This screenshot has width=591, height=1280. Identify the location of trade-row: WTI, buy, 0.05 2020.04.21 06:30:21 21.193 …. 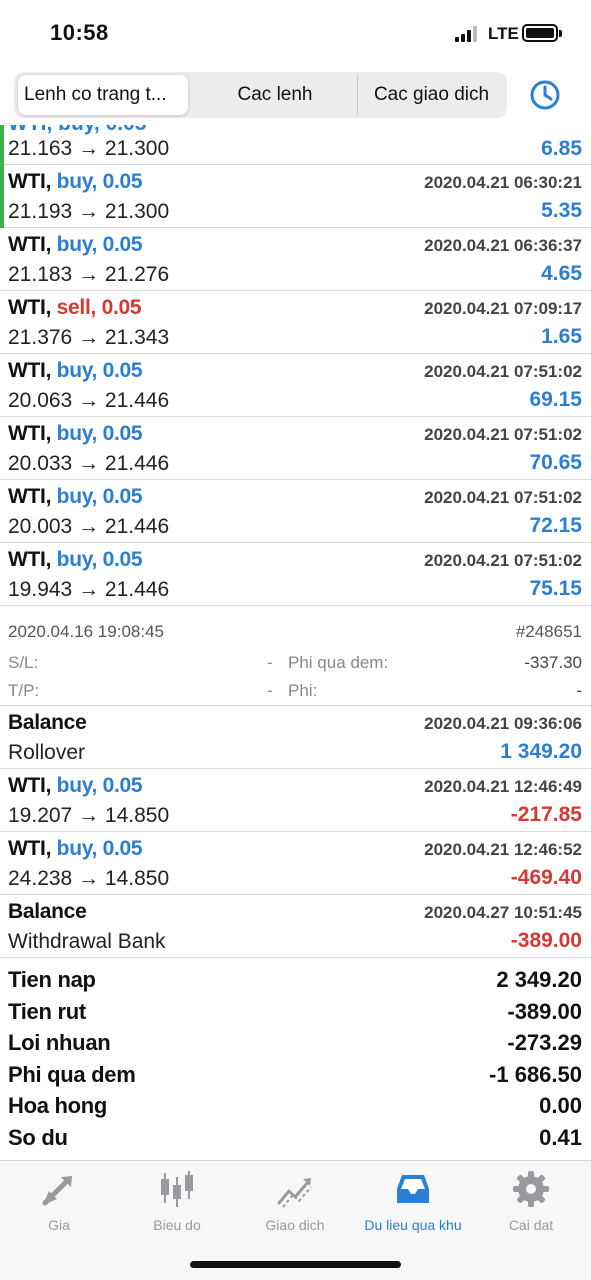
(295, 196).